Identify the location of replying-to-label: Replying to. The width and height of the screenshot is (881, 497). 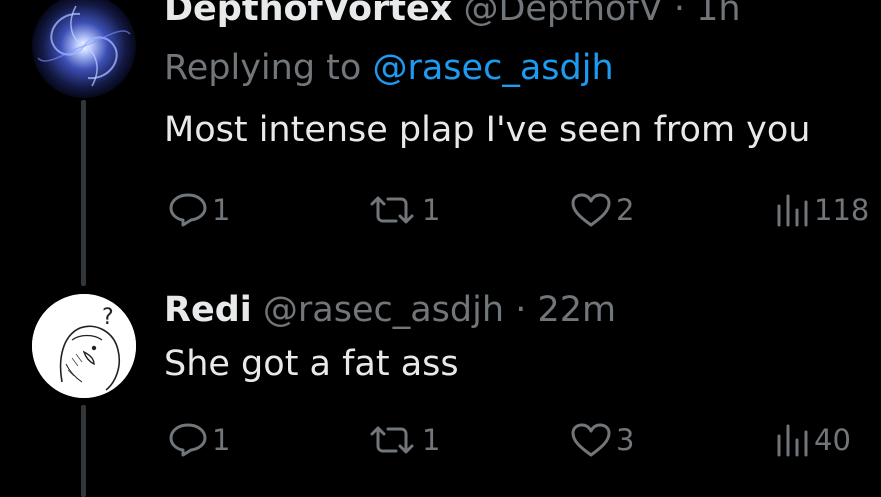
(263, 68).